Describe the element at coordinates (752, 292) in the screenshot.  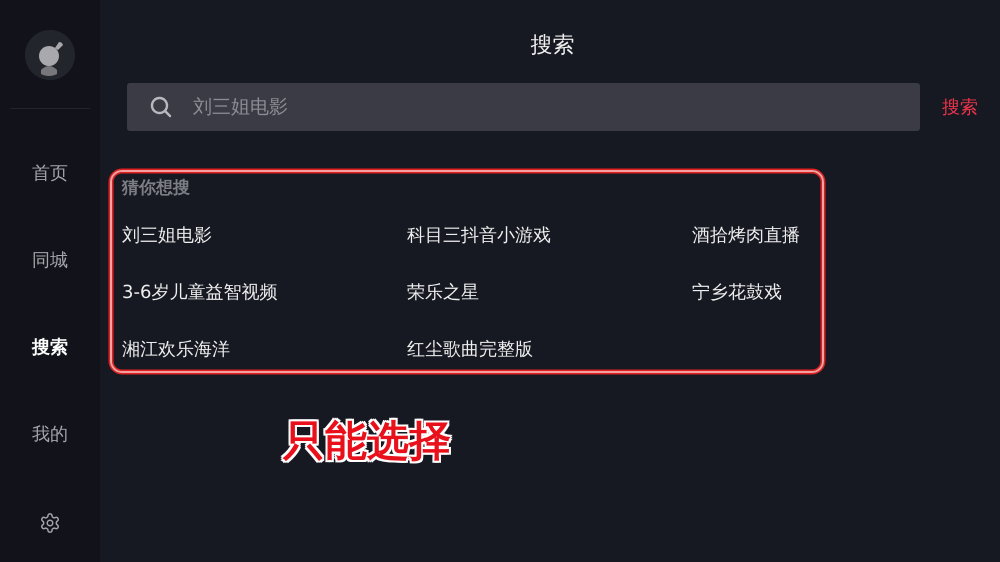
I see `suggestion-item: 宁乡花鼓戏` at that location.